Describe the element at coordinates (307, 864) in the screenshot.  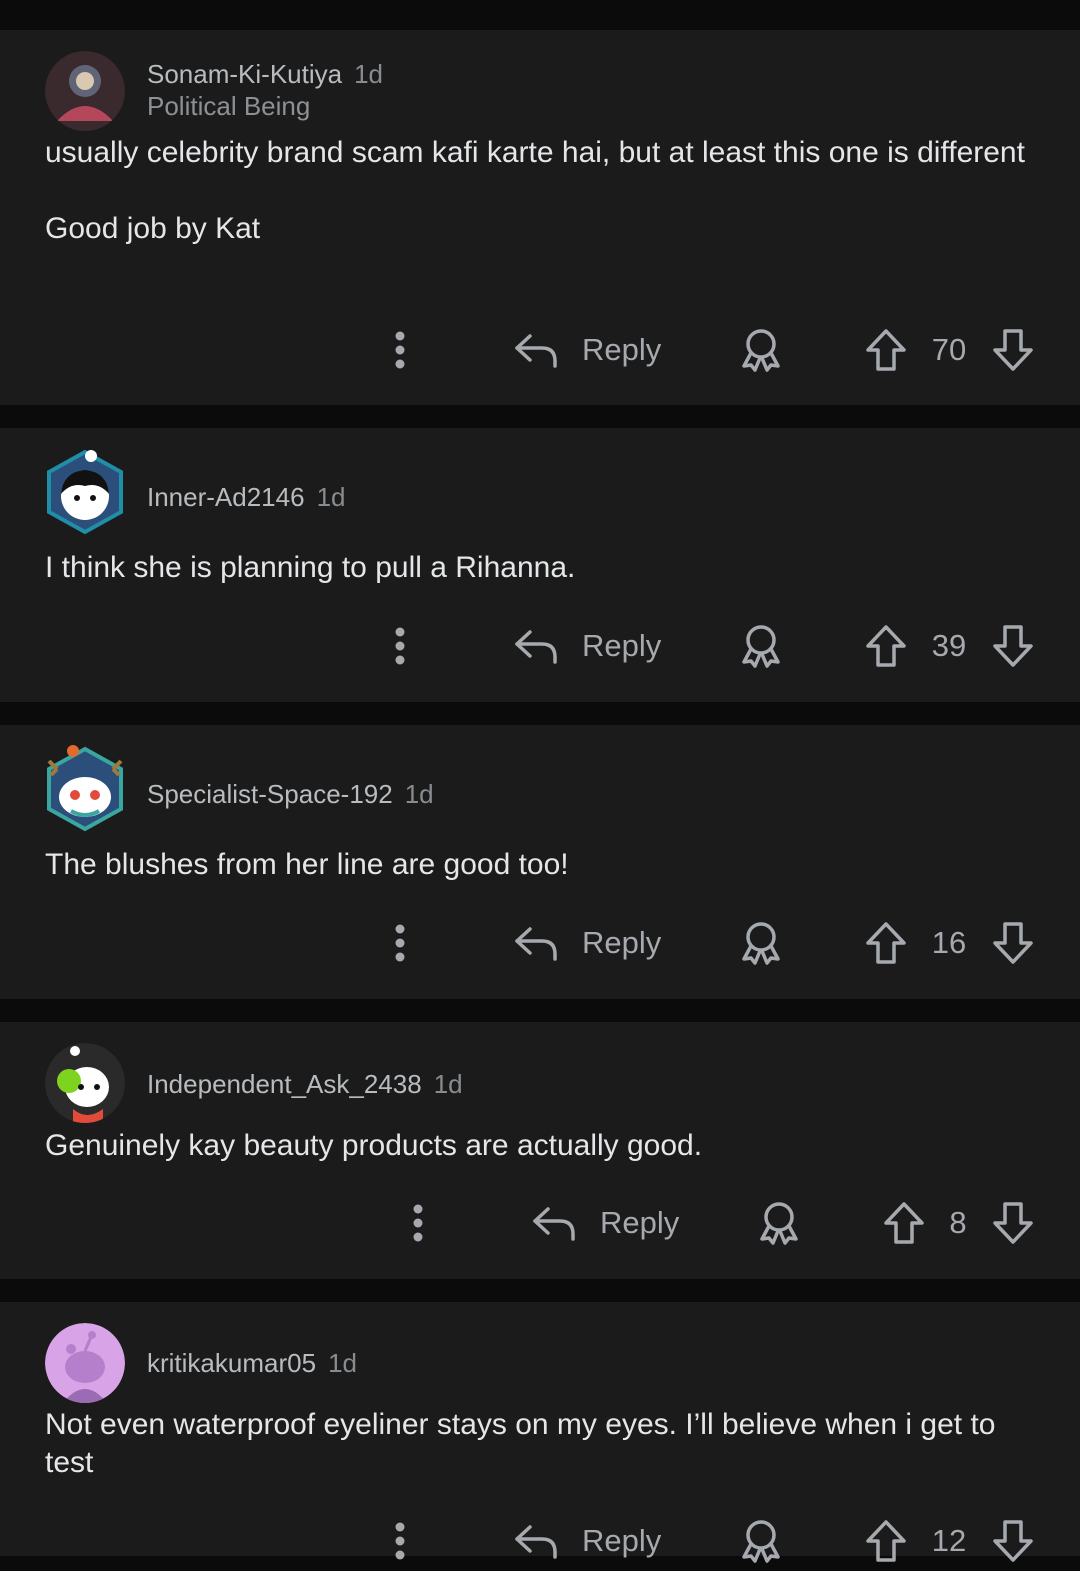
I see `comment-body: The blushes from her line are good too!` at that location.